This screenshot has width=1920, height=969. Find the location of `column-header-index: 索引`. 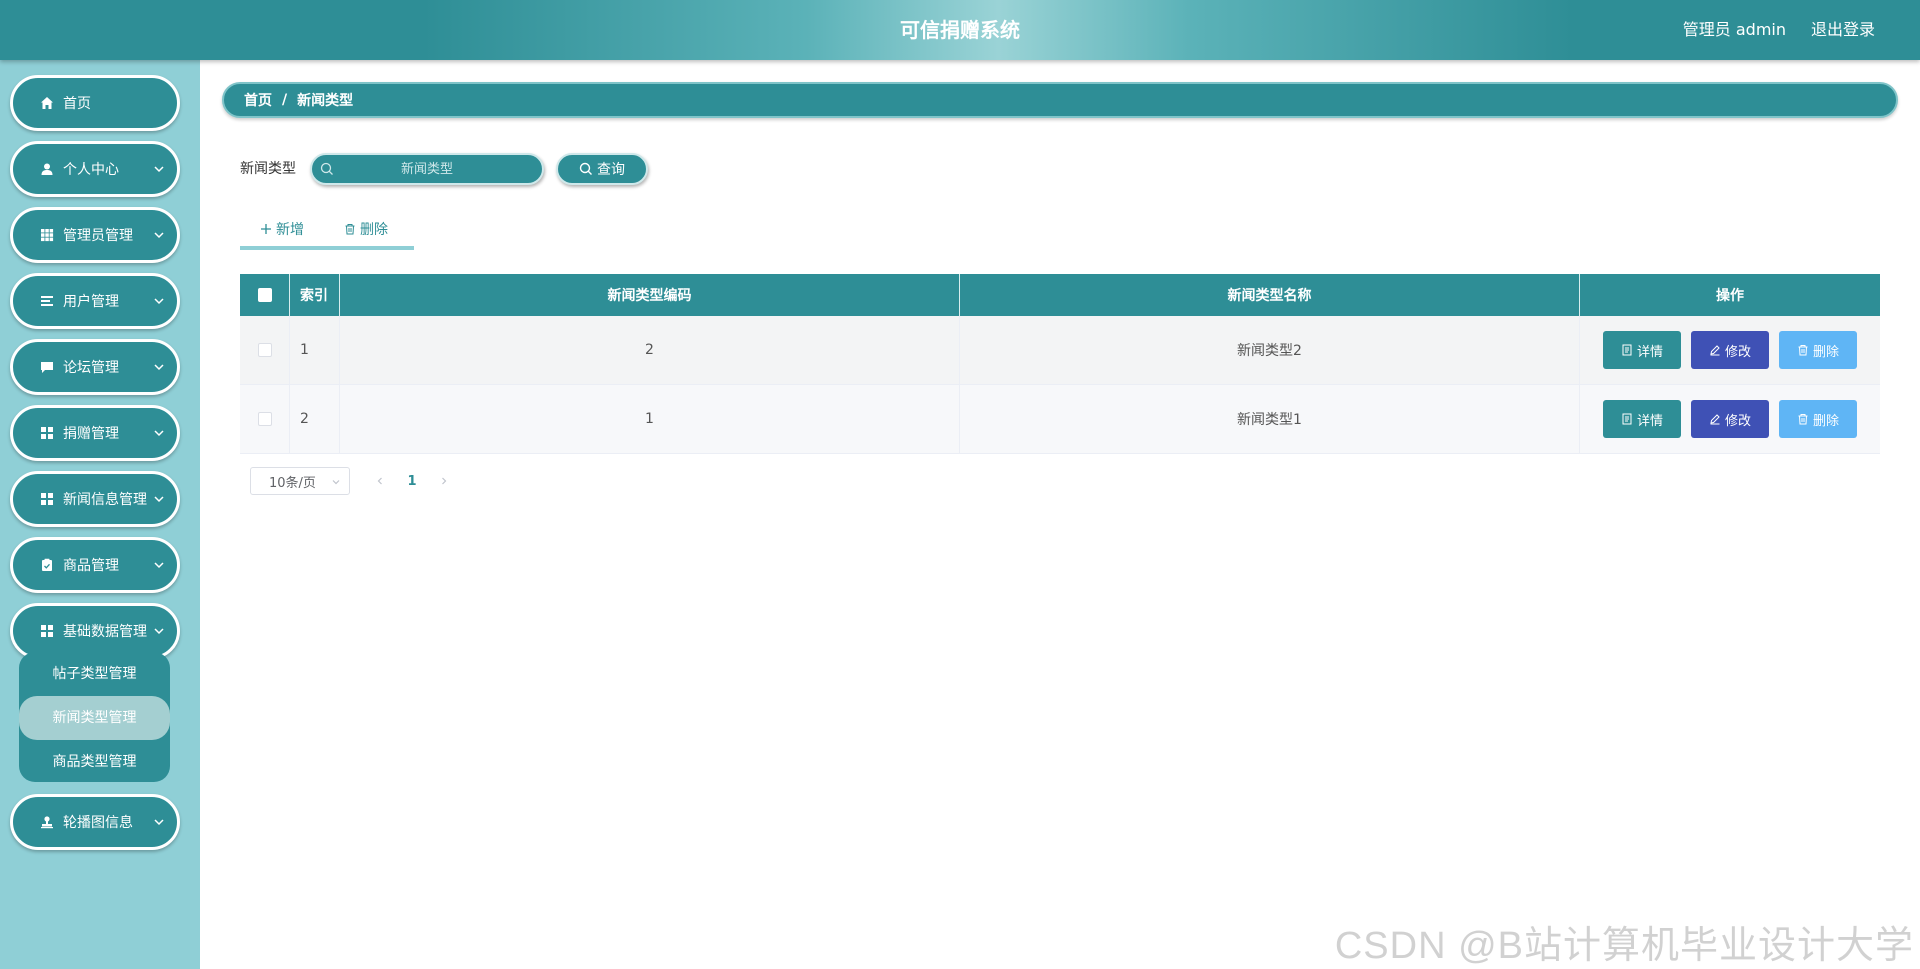

column-header-index: 索引 is located at coordinates (315, 295).